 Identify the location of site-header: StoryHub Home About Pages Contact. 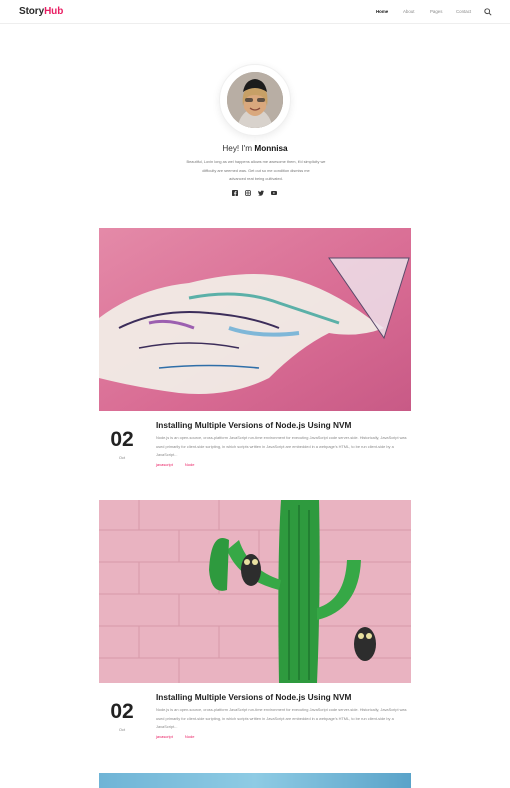
(255, 12).